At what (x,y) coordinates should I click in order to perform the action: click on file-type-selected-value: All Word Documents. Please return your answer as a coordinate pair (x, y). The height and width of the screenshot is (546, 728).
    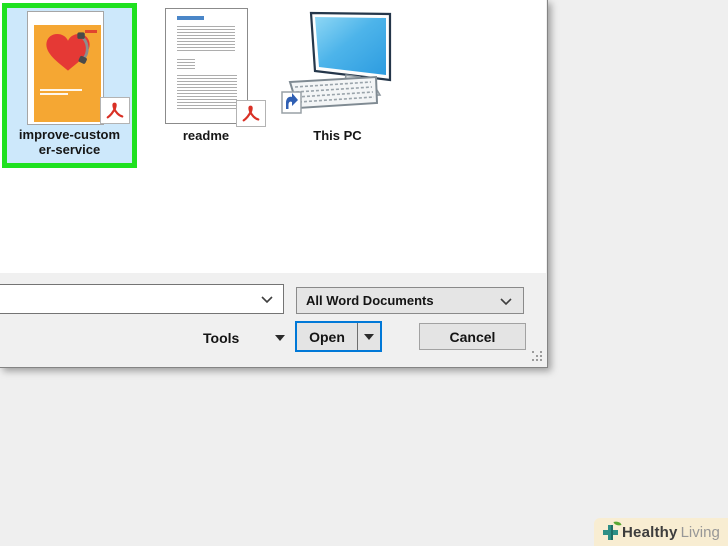
    Looking at the image, I should click on (370, 300).